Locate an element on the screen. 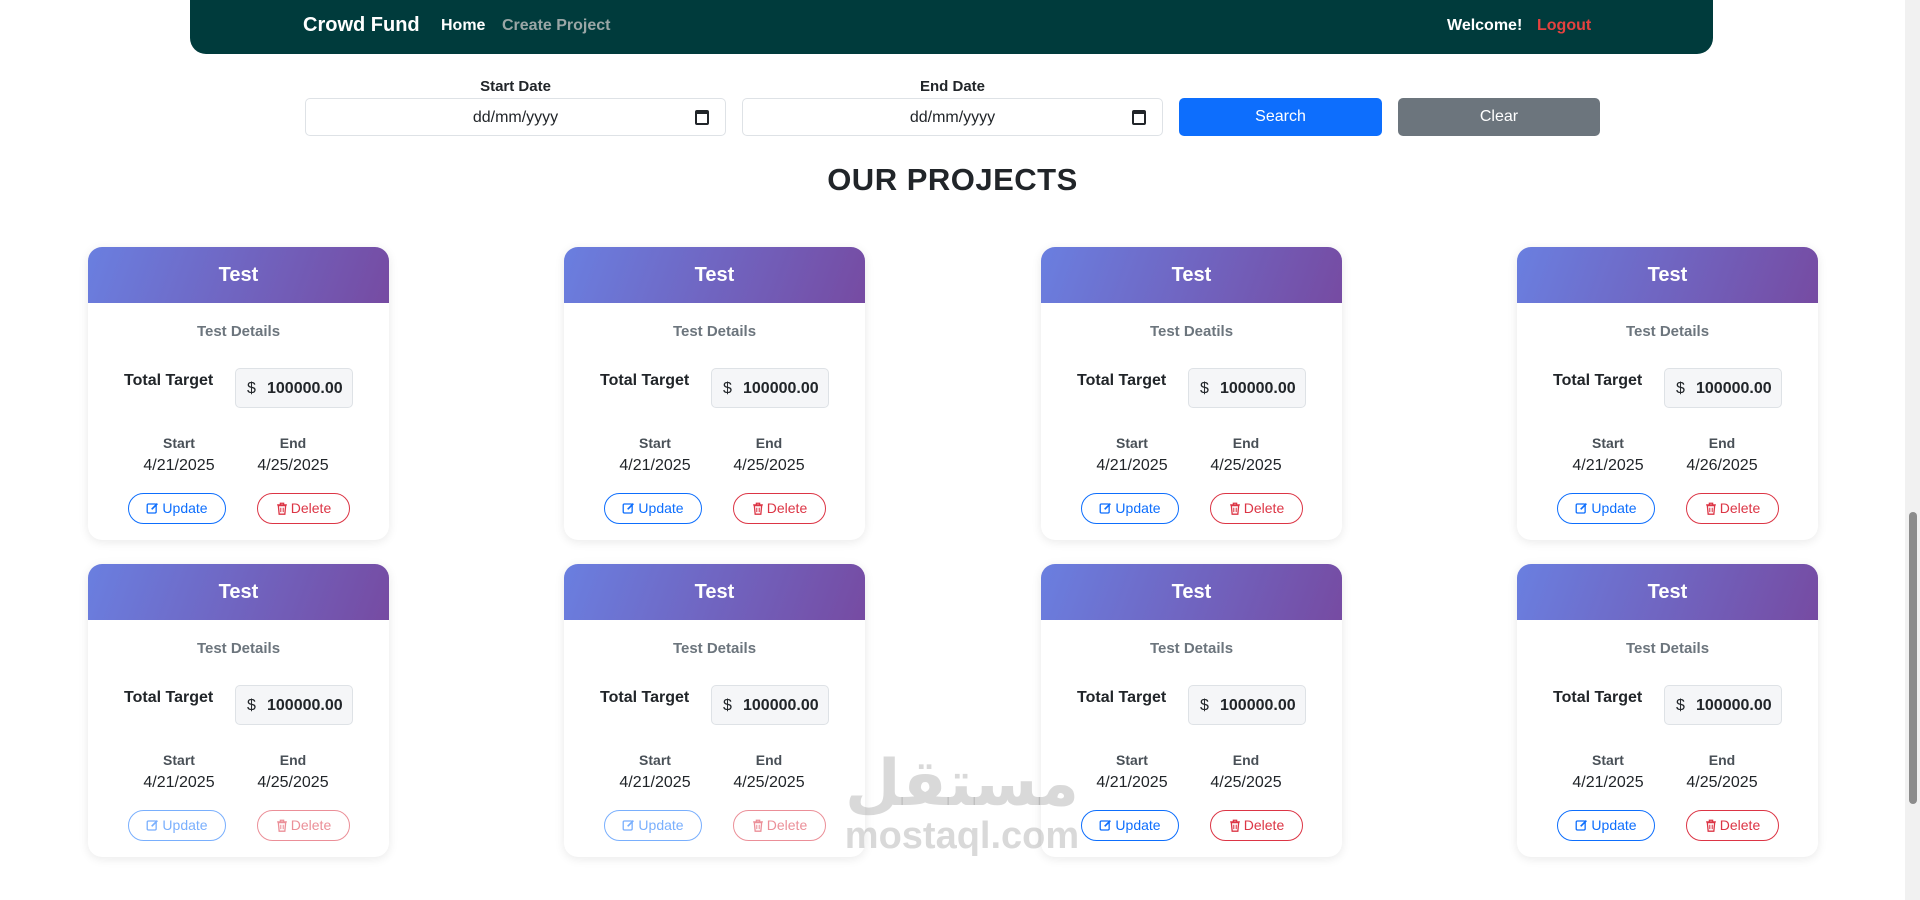 This screenshot has width=1920, height=900. end-date-input: dd/mm/yyyy is located at coordinates (952, 117).